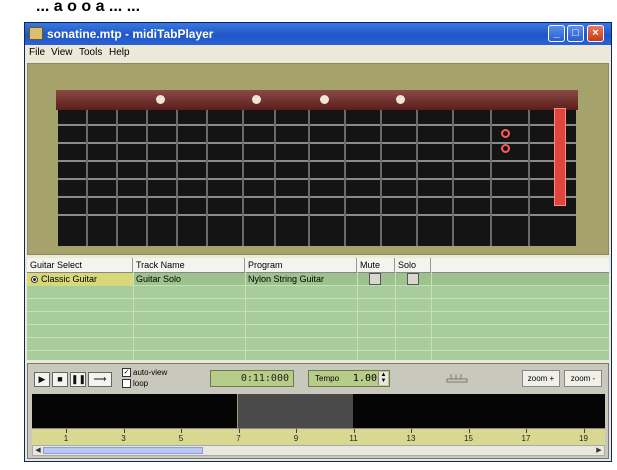 The height and width of the screenshot is (470, 617). Describe the element at coordinates (78, 379) in the screenshot. I see `pause-button: ❚❚` at that location.